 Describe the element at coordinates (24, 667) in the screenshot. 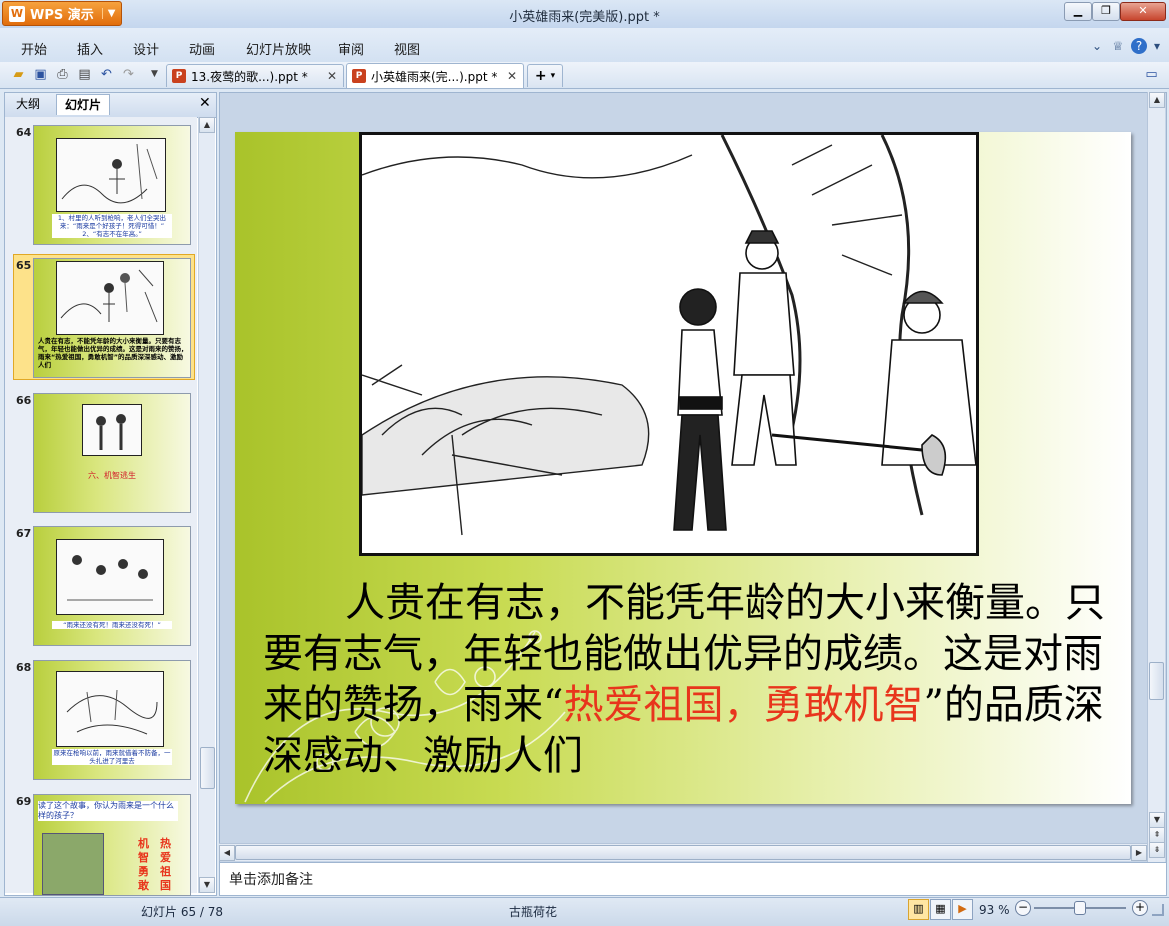

I see `slide-number: 68` at that location.